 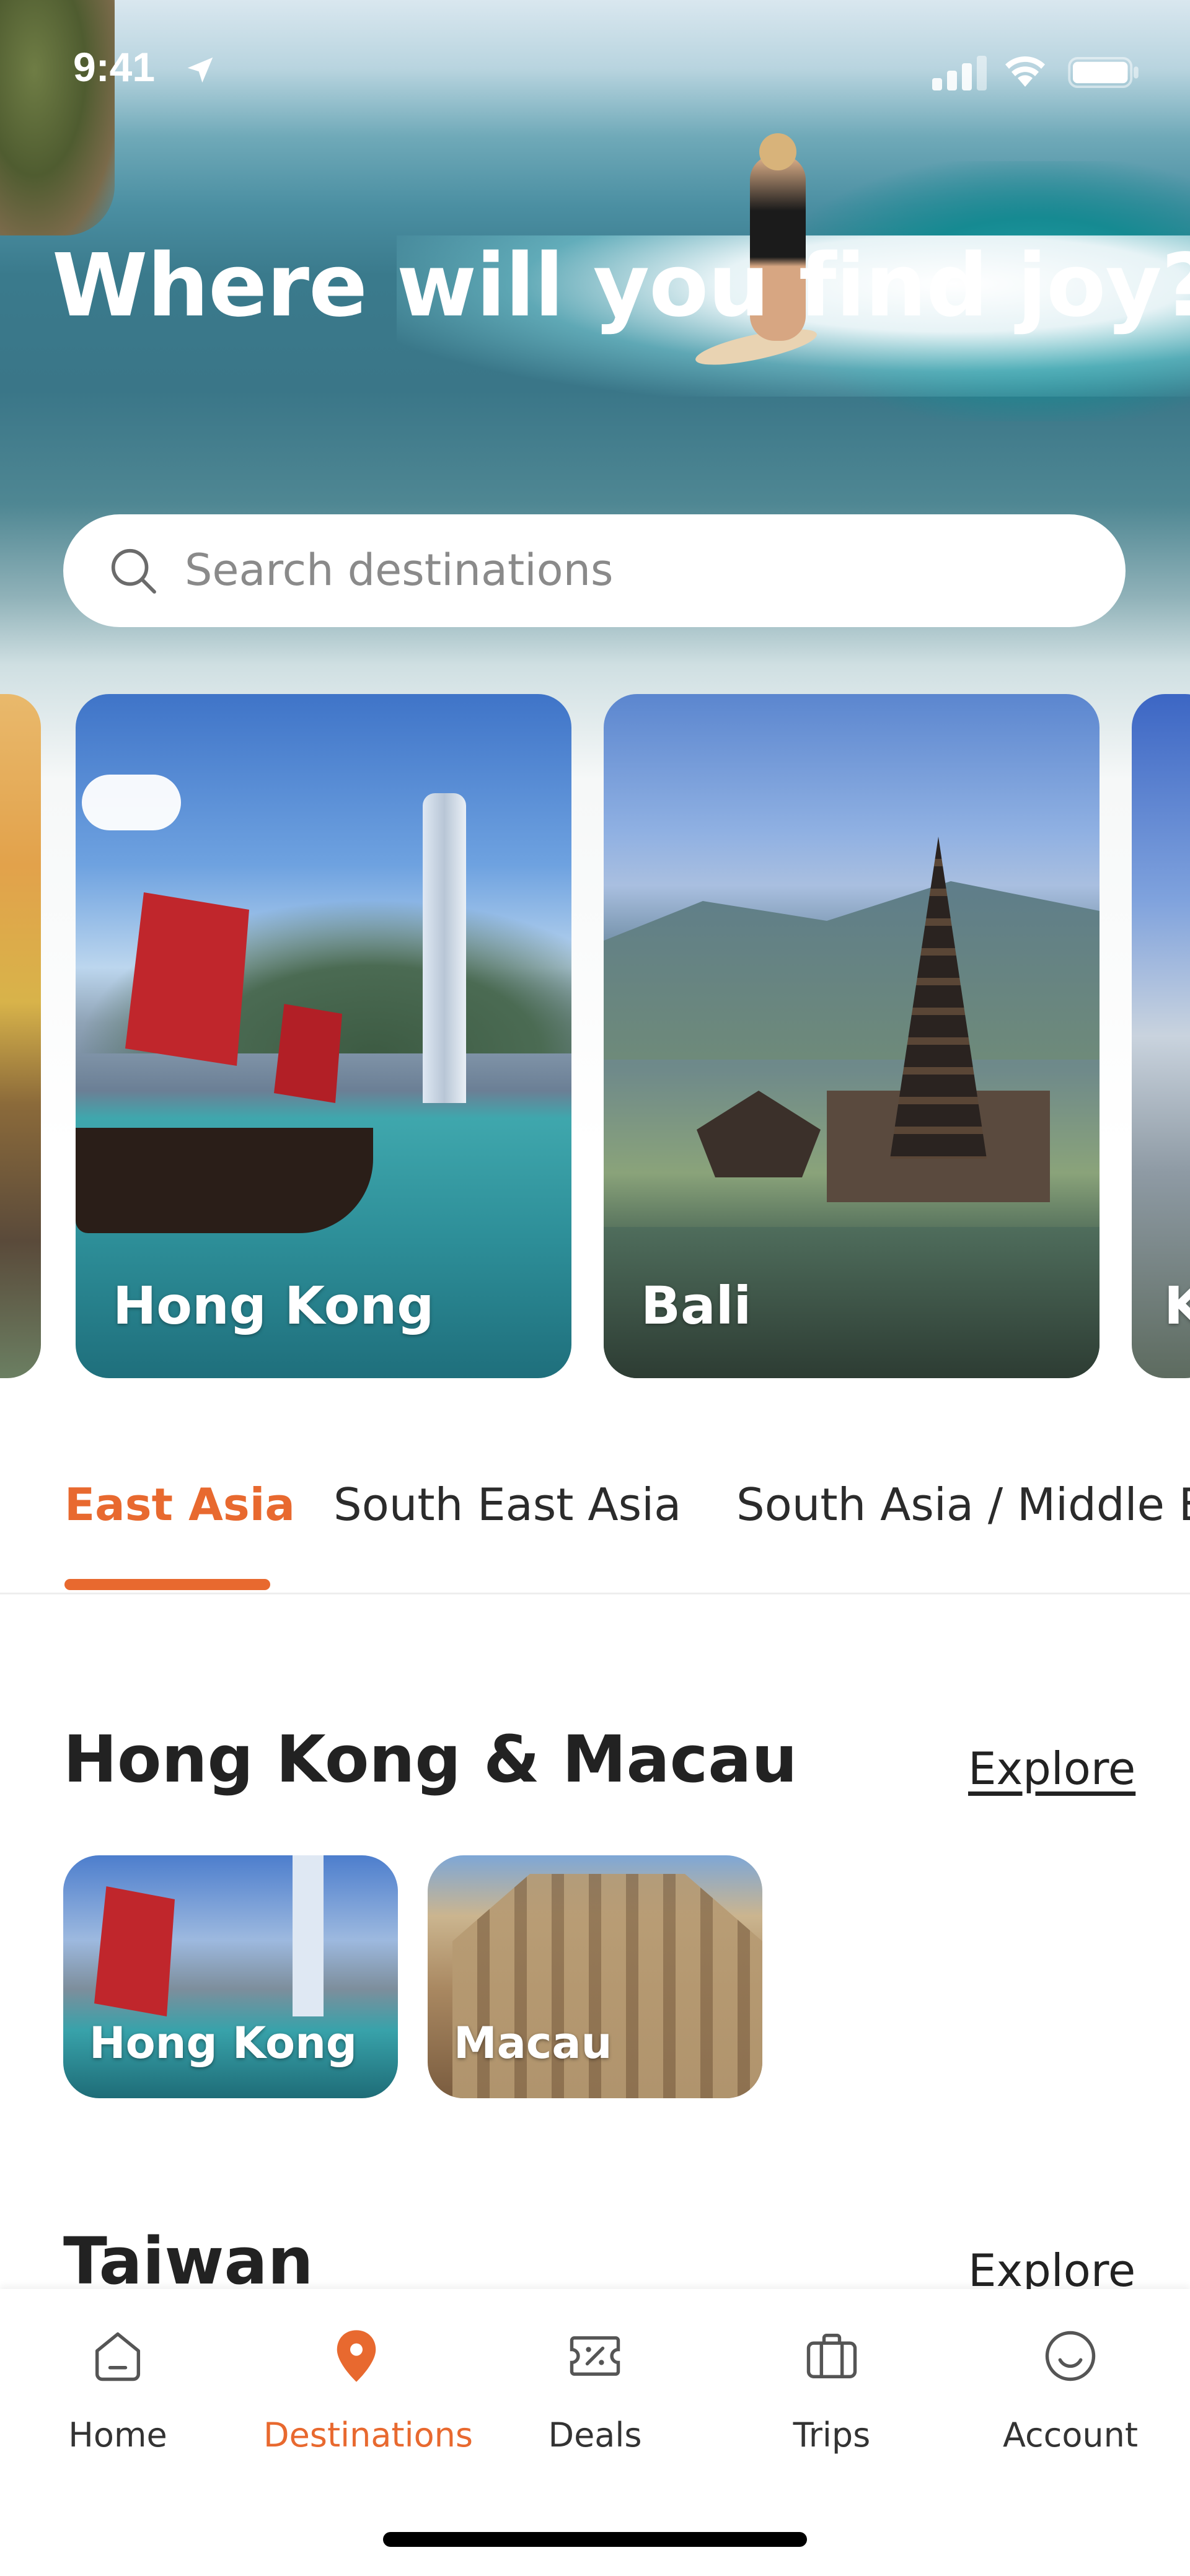 I want to click on search-bar, so click(x=594, y=571).